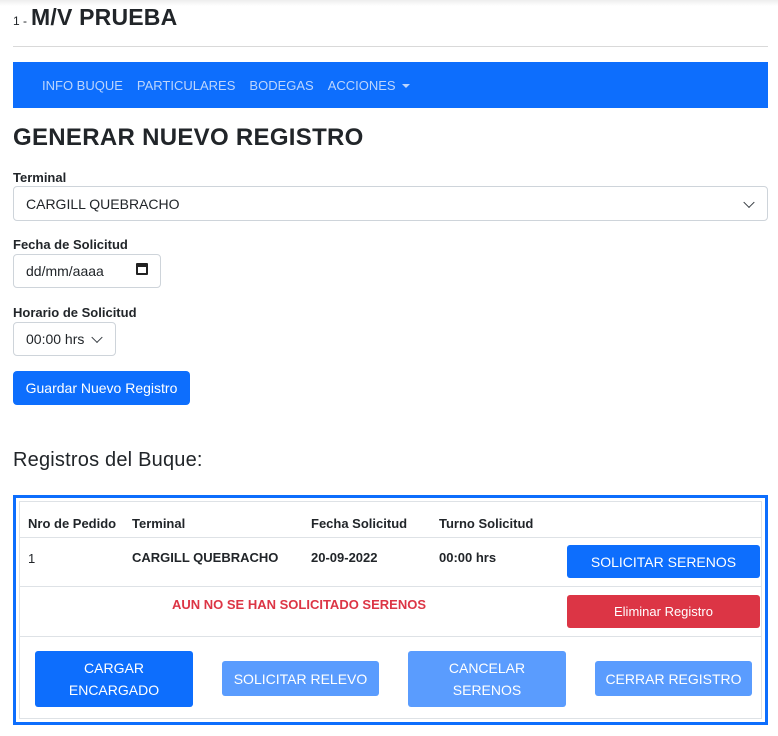 The height and width of the screenshot is (736, 778). Describe the element at coordinates (104, 17) in the screenshot. I see `vessel-name: M/V PRUEBA` at that location.